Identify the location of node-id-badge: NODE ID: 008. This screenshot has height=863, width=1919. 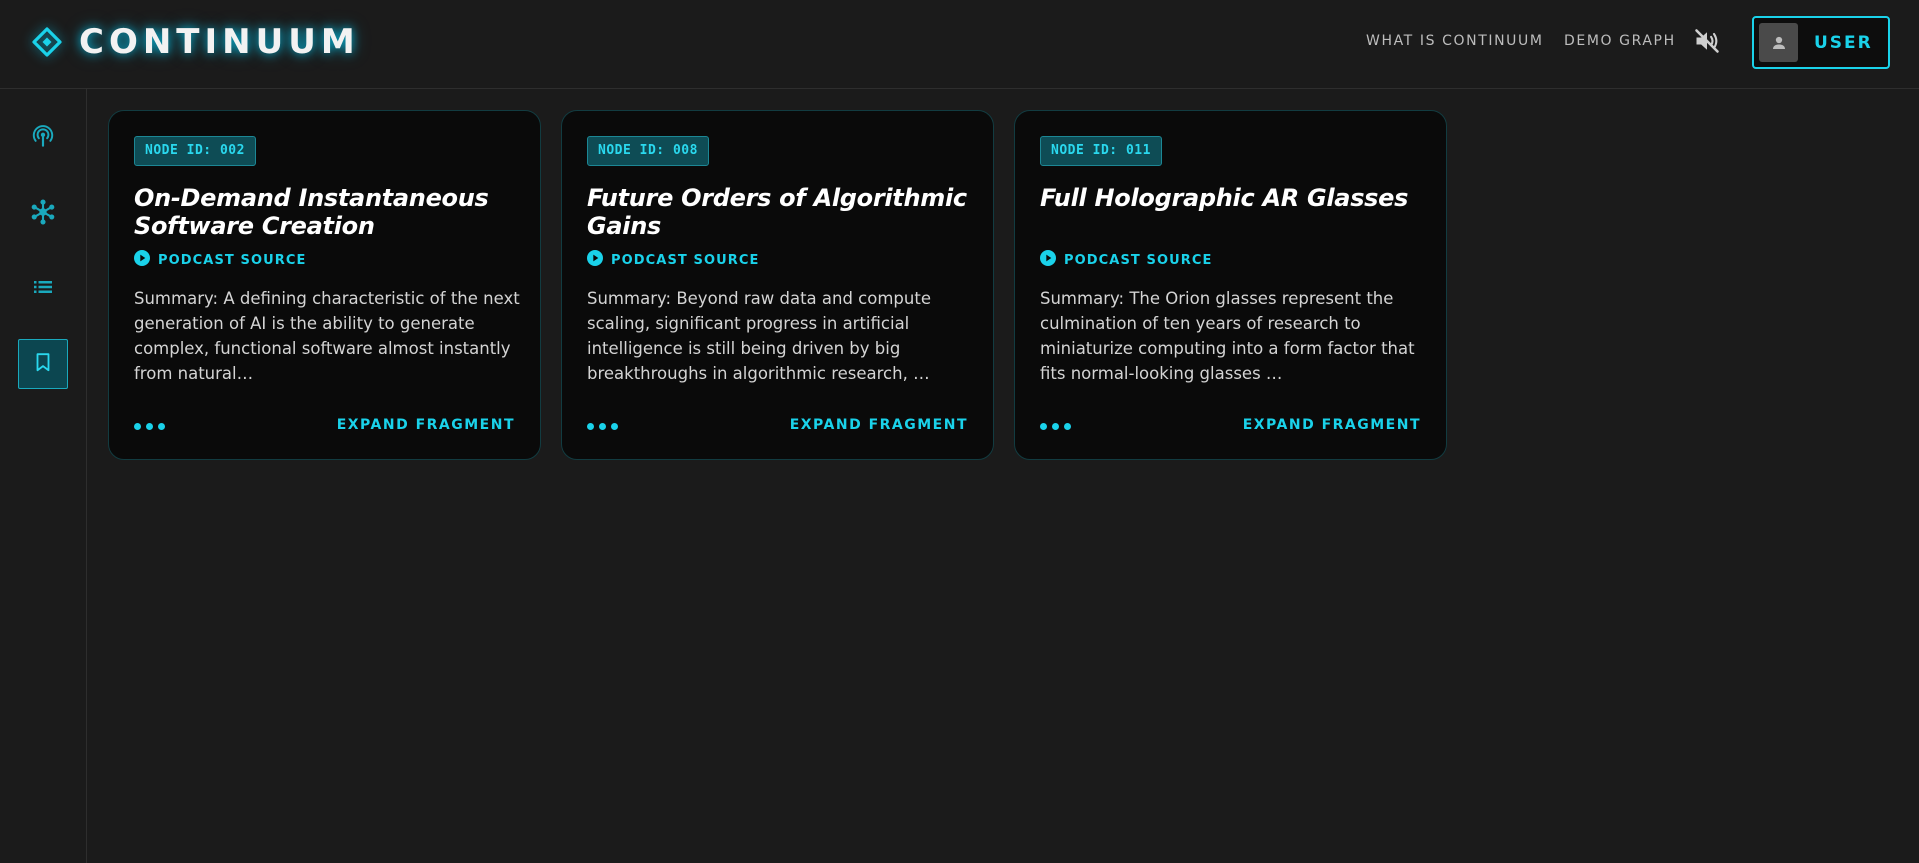
(648, 151).